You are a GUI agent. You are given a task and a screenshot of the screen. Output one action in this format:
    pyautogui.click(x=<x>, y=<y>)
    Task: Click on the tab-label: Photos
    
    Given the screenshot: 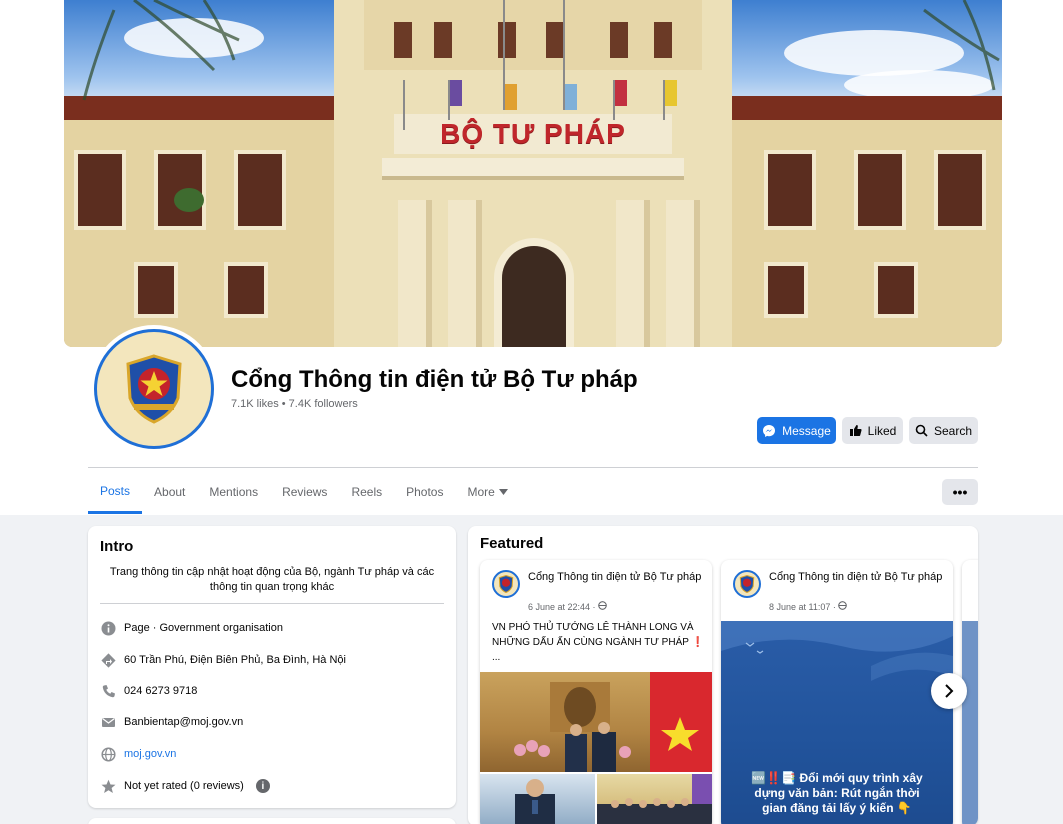 What is the action you would take?
    pyautogui.click(x=425, y=492)
    